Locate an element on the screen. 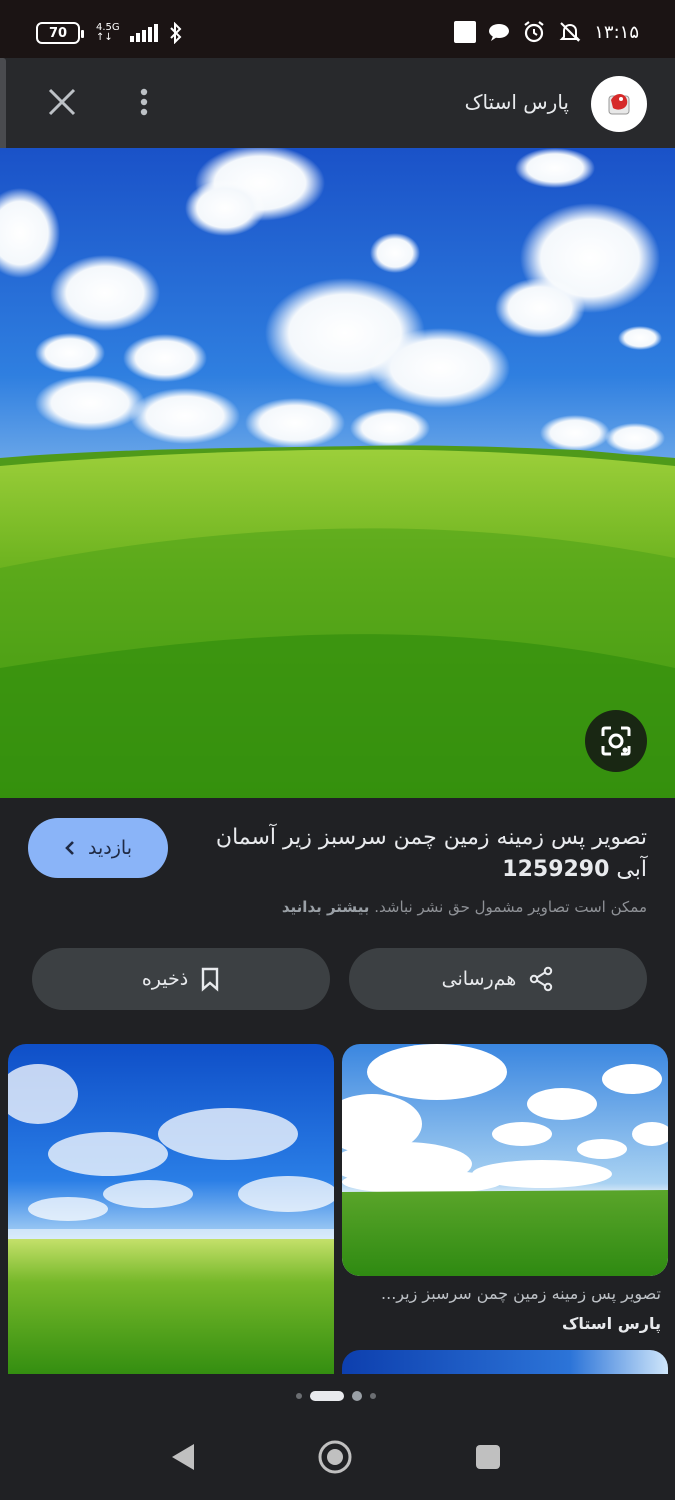 Image resolution: width=675 pixels, height=1500 pixels. copyright-text: ممکن است تصاویر مشمول حق نشر نباشد. is located at coordinates (510, 907).